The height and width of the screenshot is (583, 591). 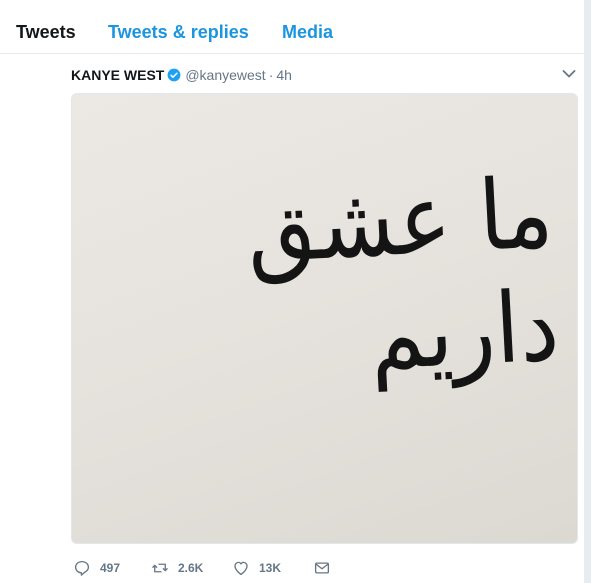 I want to click on like-button: 13K, so click(x=256, y=568).